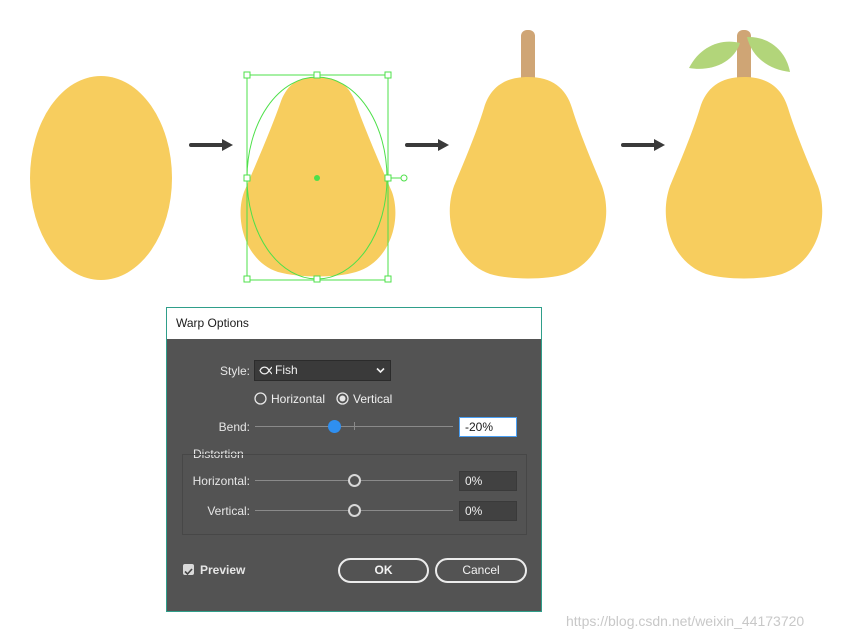 Image resolution: width=850 pixels, height=638 pixels. I want to click on bend-slider-knob, so click(334, 426).